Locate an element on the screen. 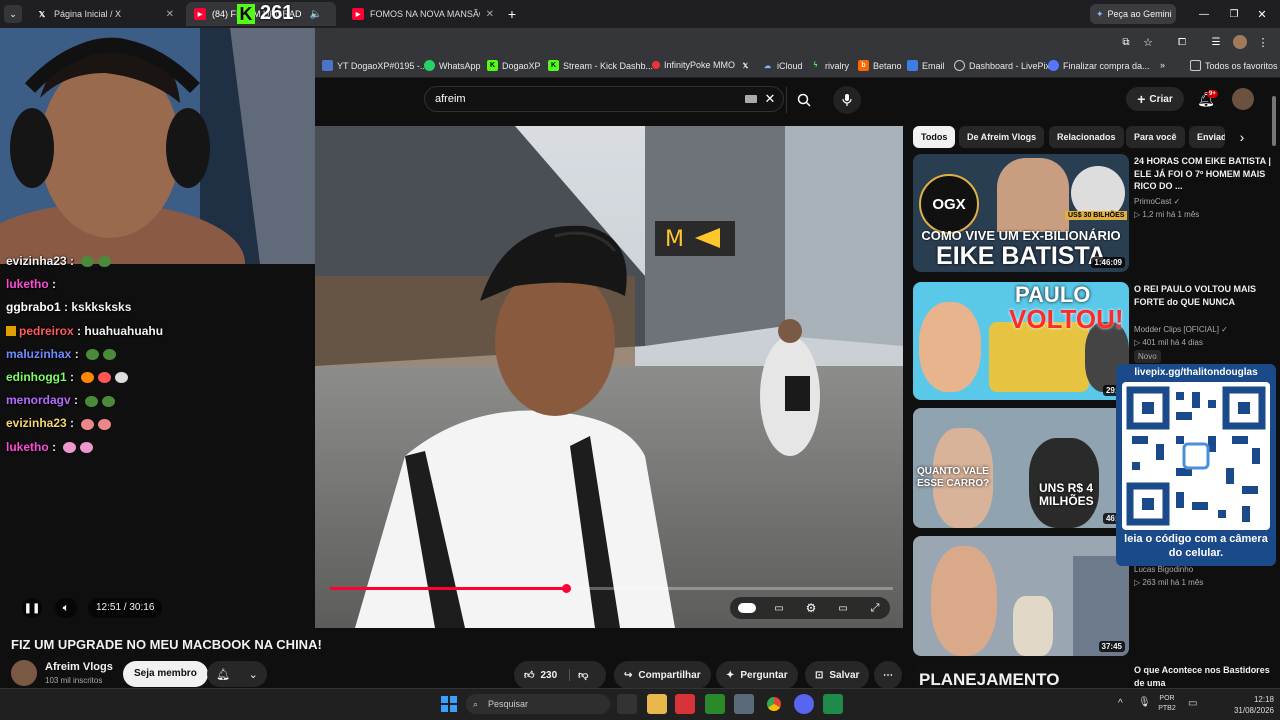 The width and height of the screenshot is (1280, 720). more-actions-icon: ⋯ is located at coordinates (888, 675).